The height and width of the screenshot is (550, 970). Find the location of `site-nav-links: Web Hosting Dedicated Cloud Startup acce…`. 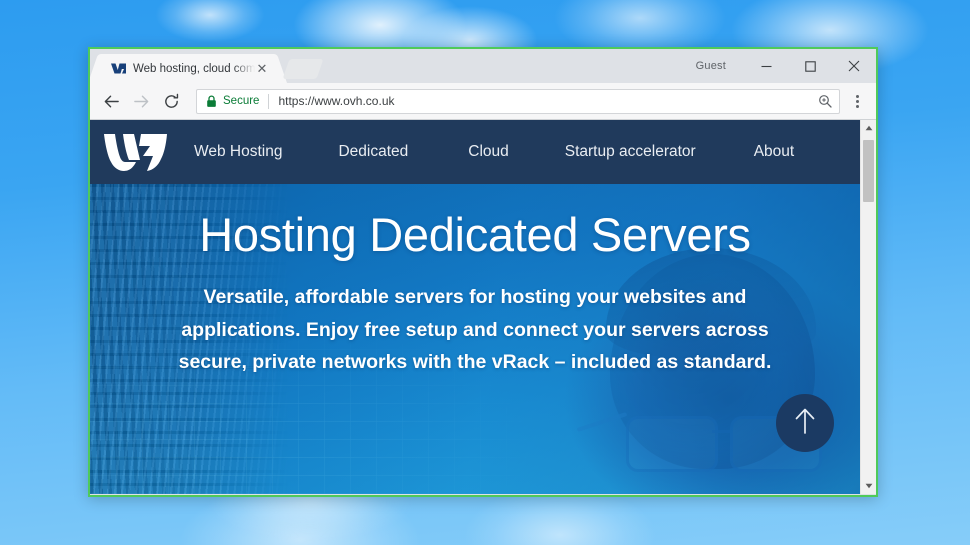

site-nav-links: Web Hosting Dedicated Cloud Startup acce… is located at coordinates (522, 152).